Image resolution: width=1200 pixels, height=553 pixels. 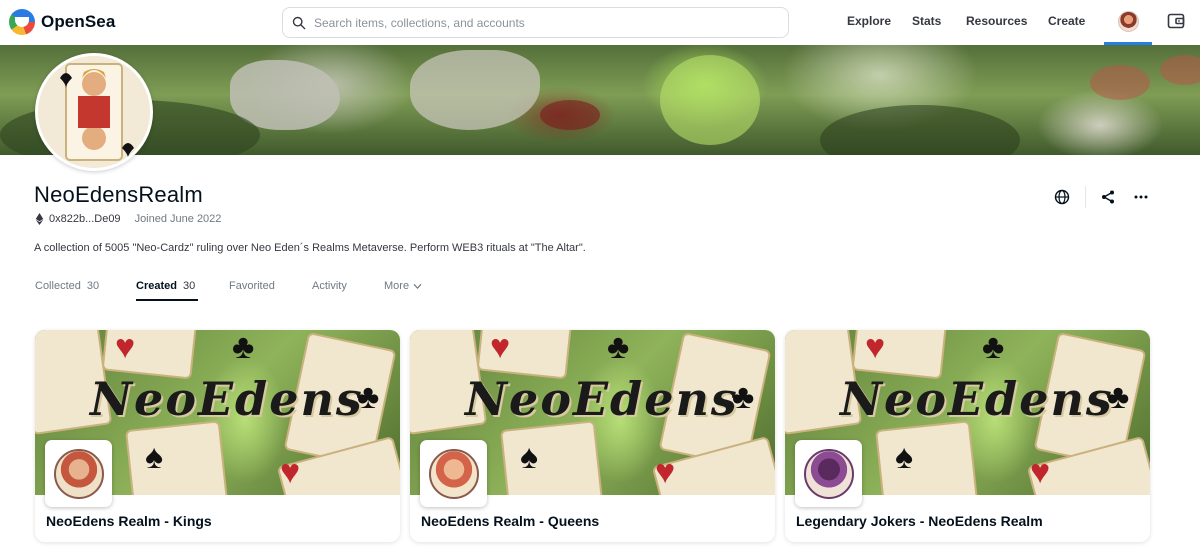 I want to click on tab-label: More, so click(x=397, y=286).